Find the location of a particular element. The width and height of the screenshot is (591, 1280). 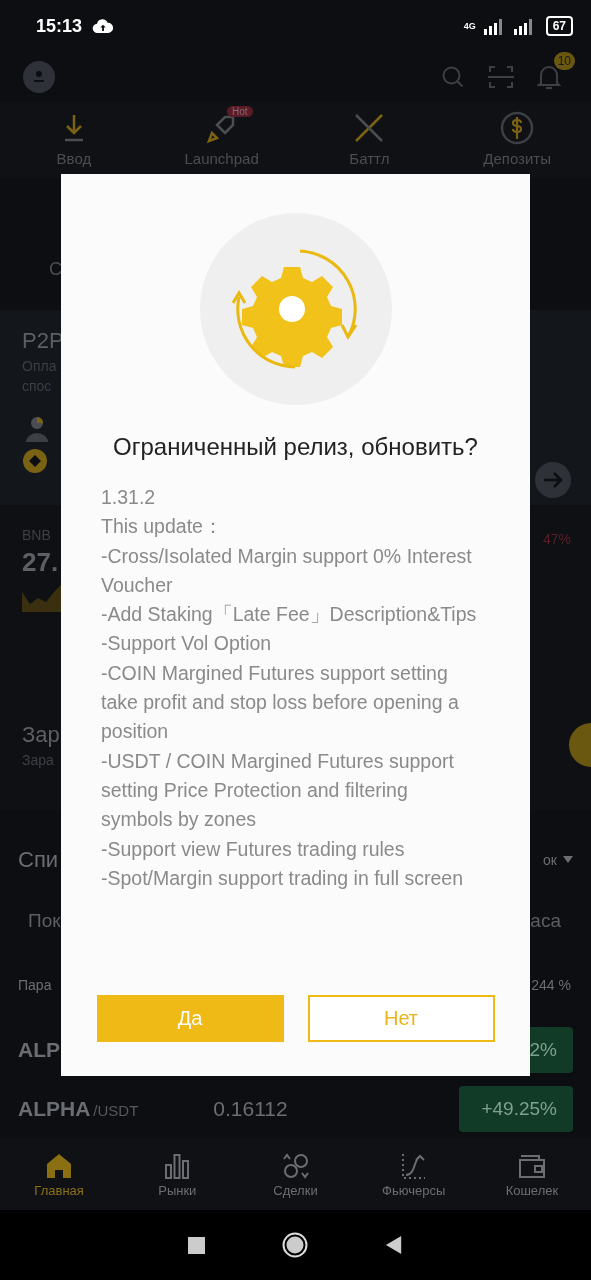

release-note: -USDT / COIN Margined Futures support setting Price Protection and filtering symbols by zones is located at coordinates (278, 790).